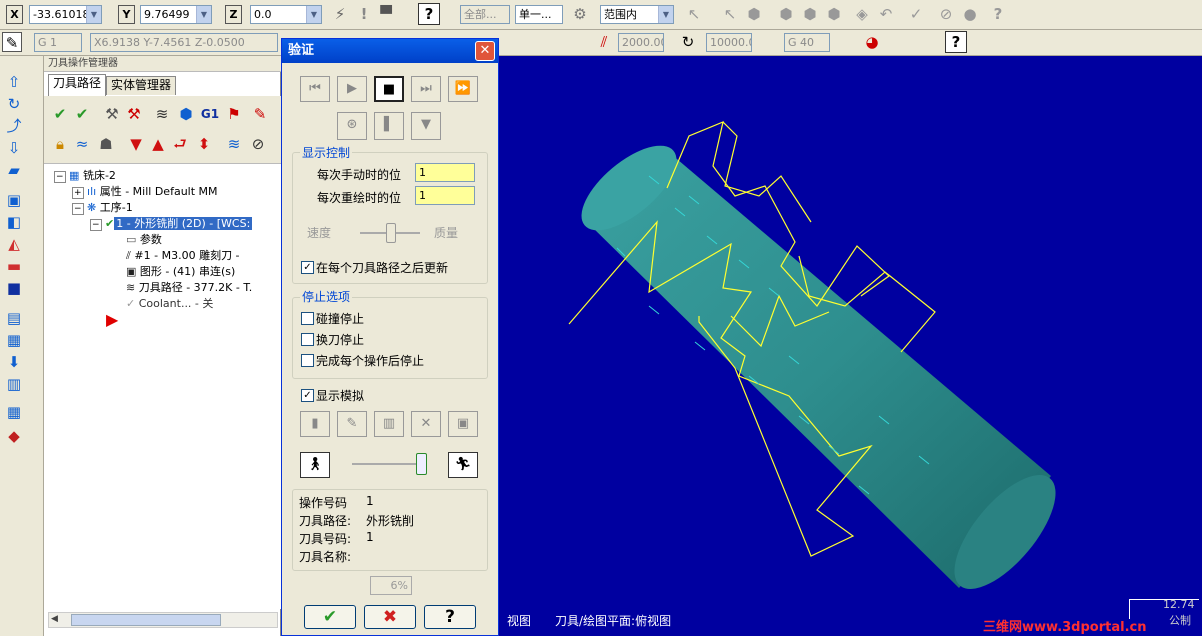  What do you see at coordinates (307, 318) in the screenshot?
I see `stop-collision-checkbox` at bounding box center [307, 318].